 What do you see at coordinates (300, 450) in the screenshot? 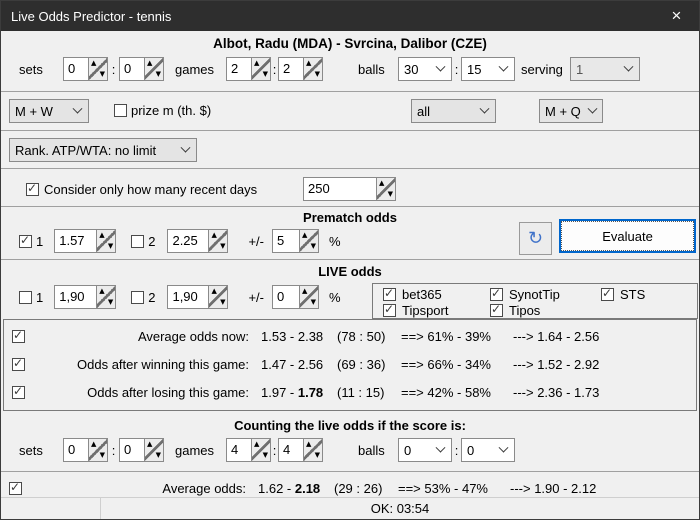
I see `counting-games-player2-spinner: 4 ▲ ▼` at bounding box center [300, 450].